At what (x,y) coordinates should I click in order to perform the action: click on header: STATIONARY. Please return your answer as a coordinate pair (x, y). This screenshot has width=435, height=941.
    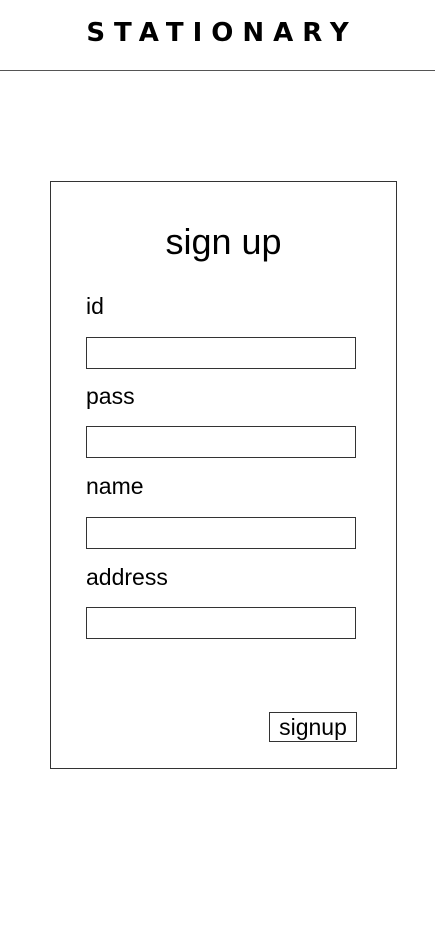
    Looking at the image, I should click on (217, 35).